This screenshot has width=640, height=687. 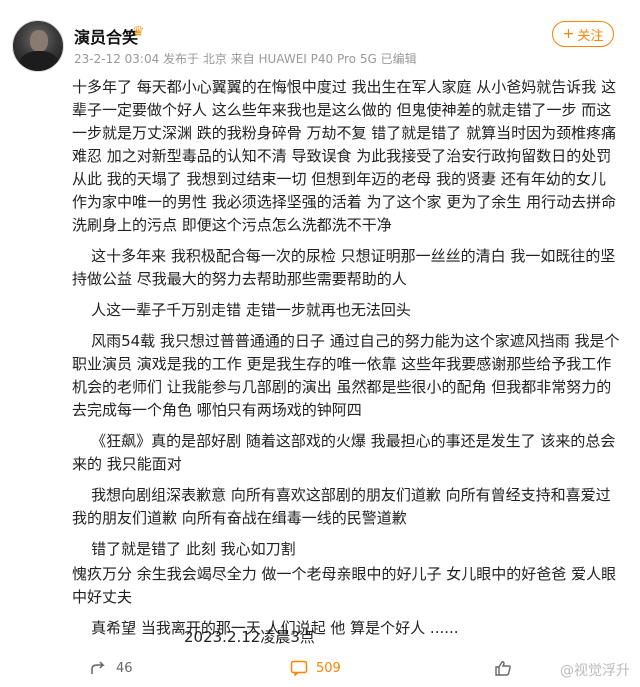 What do you see at coordinates (503, 668) in the screenshot?
I see `thumbs-up-icon` at bounding box center [503, 668].